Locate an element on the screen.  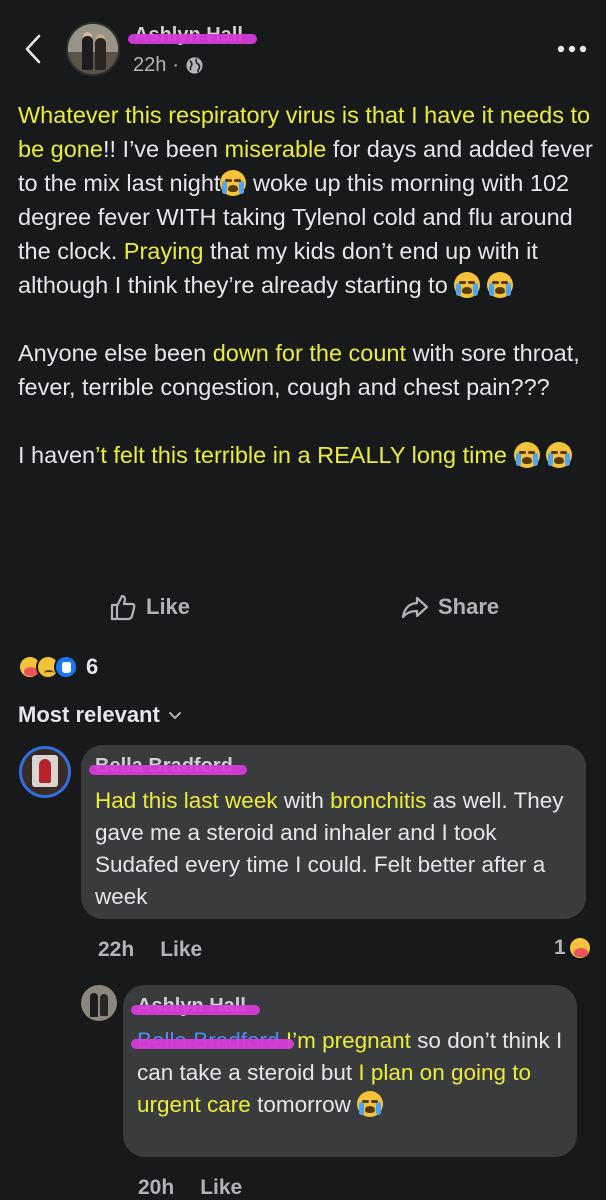
highlighted-text: down for the count is located at coordinates (309, 353).